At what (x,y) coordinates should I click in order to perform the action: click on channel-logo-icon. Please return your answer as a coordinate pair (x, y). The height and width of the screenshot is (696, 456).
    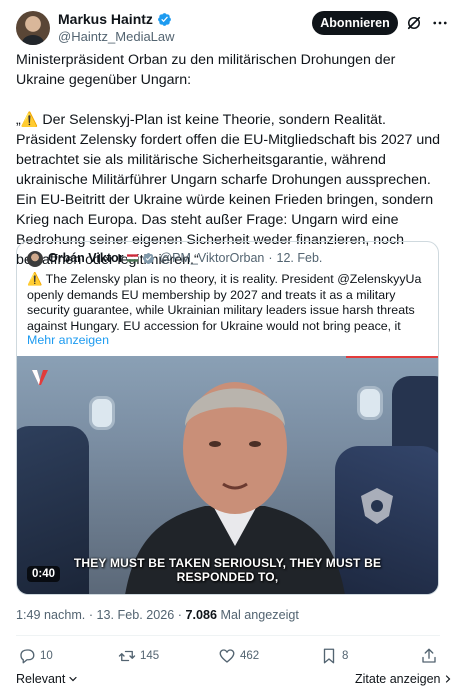
    Looking at the image, I should click on (40, 377).